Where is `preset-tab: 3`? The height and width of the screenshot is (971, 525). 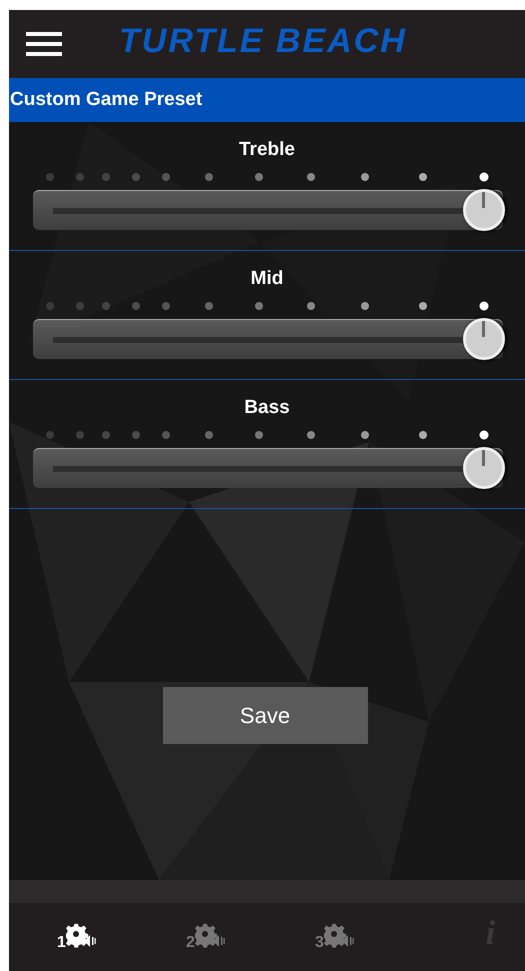 preset-tab: 3 is located at coordinates (331, 937).